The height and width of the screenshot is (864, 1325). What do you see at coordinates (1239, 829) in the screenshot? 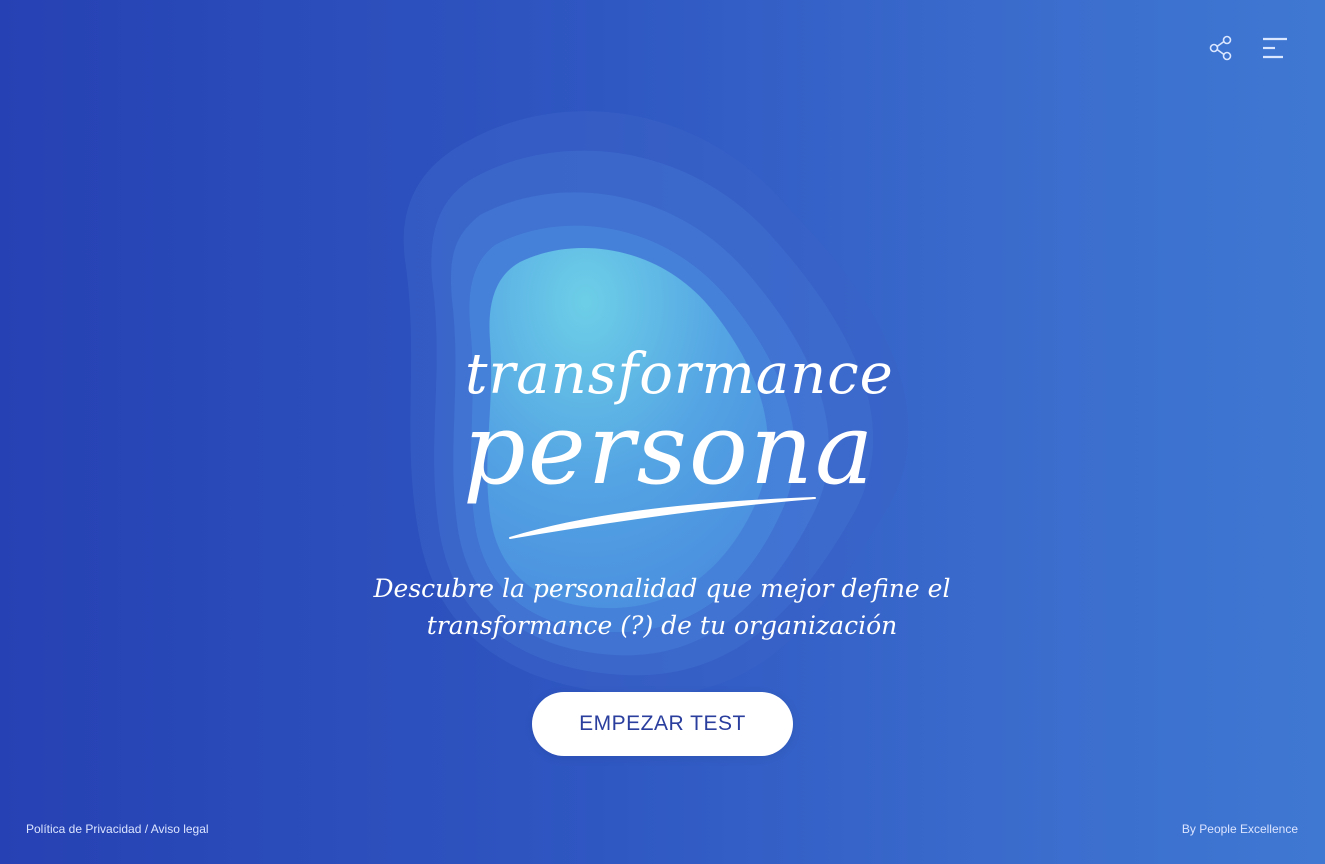
I see `footer-credit: By People Excellence` at bounding box center [1239, 829].